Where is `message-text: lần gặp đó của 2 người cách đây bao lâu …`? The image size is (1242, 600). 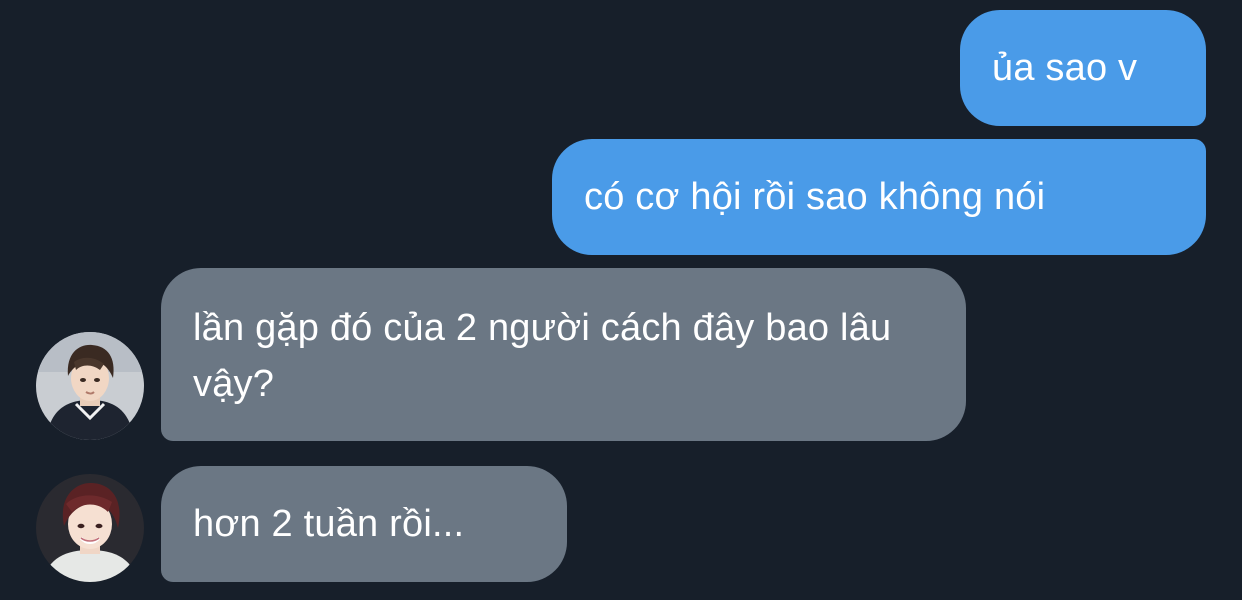
message-text: lần gặp đó của 2 người cách đây bao lâu … is located at coordinates (542, 356).